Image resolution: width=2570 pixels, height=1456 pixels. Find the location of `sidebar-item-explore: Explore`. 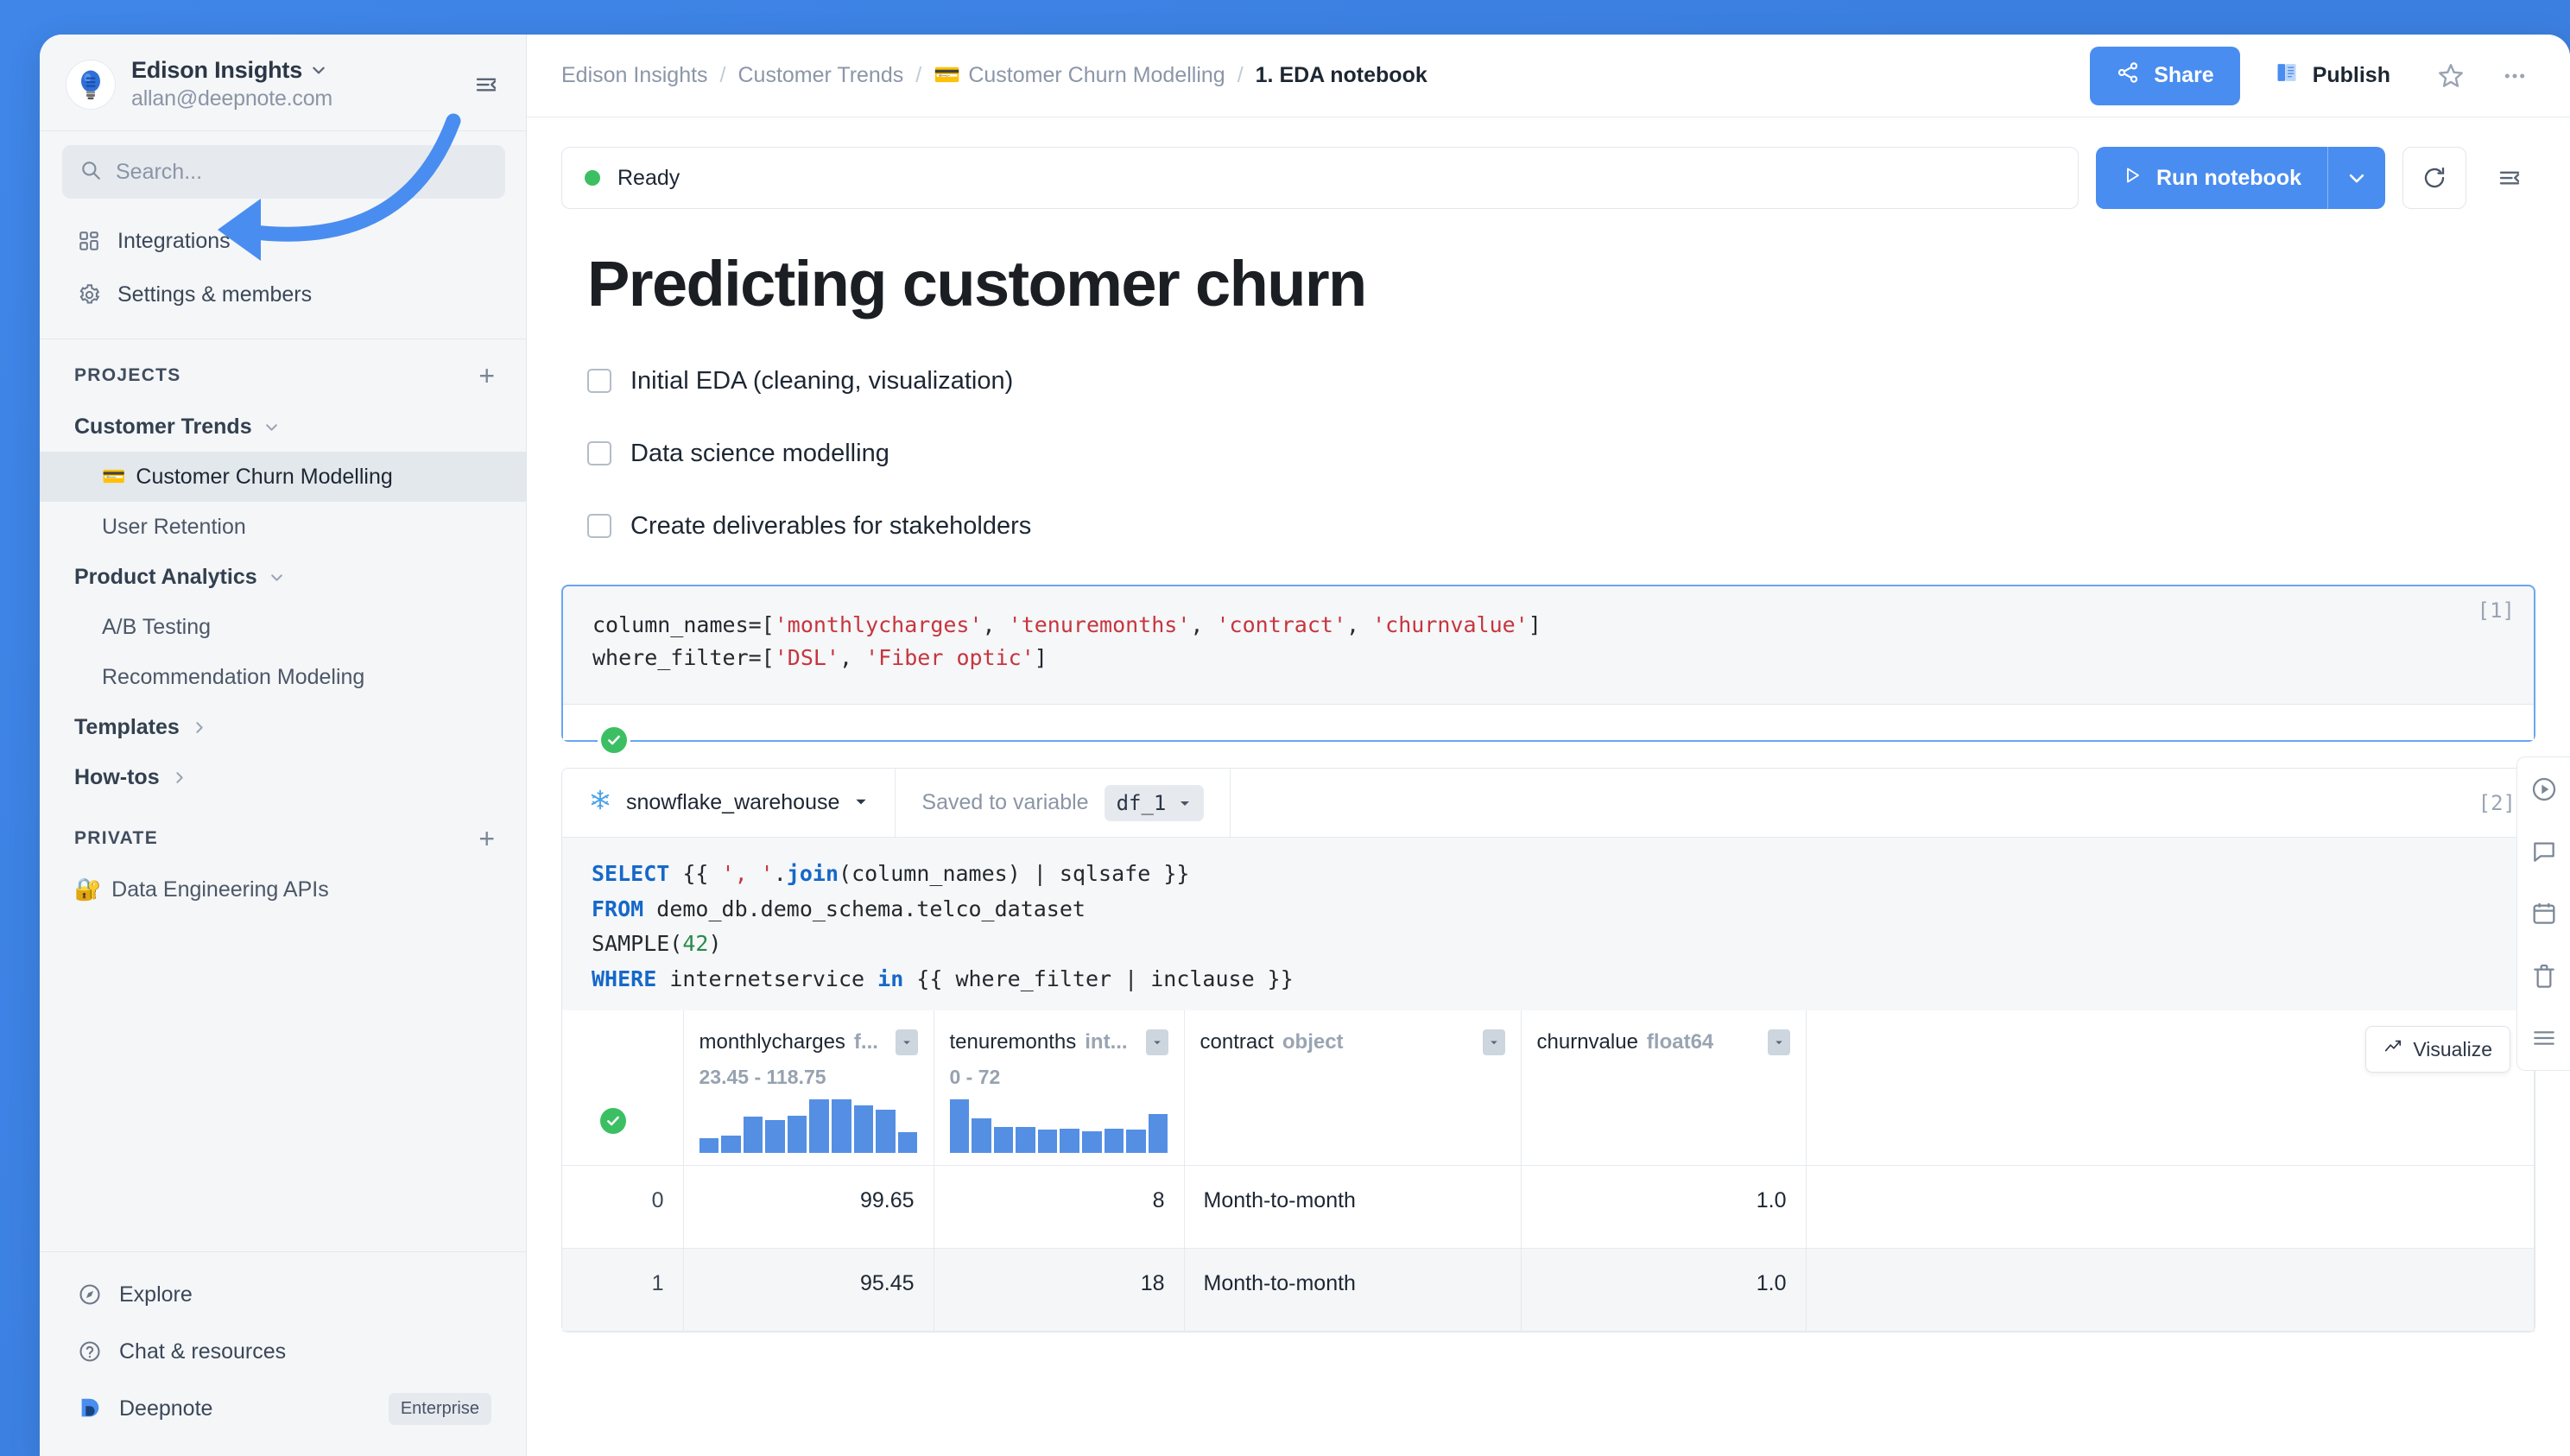

sidebar-item-explore: Explore is located at coordinates (284, 1295).